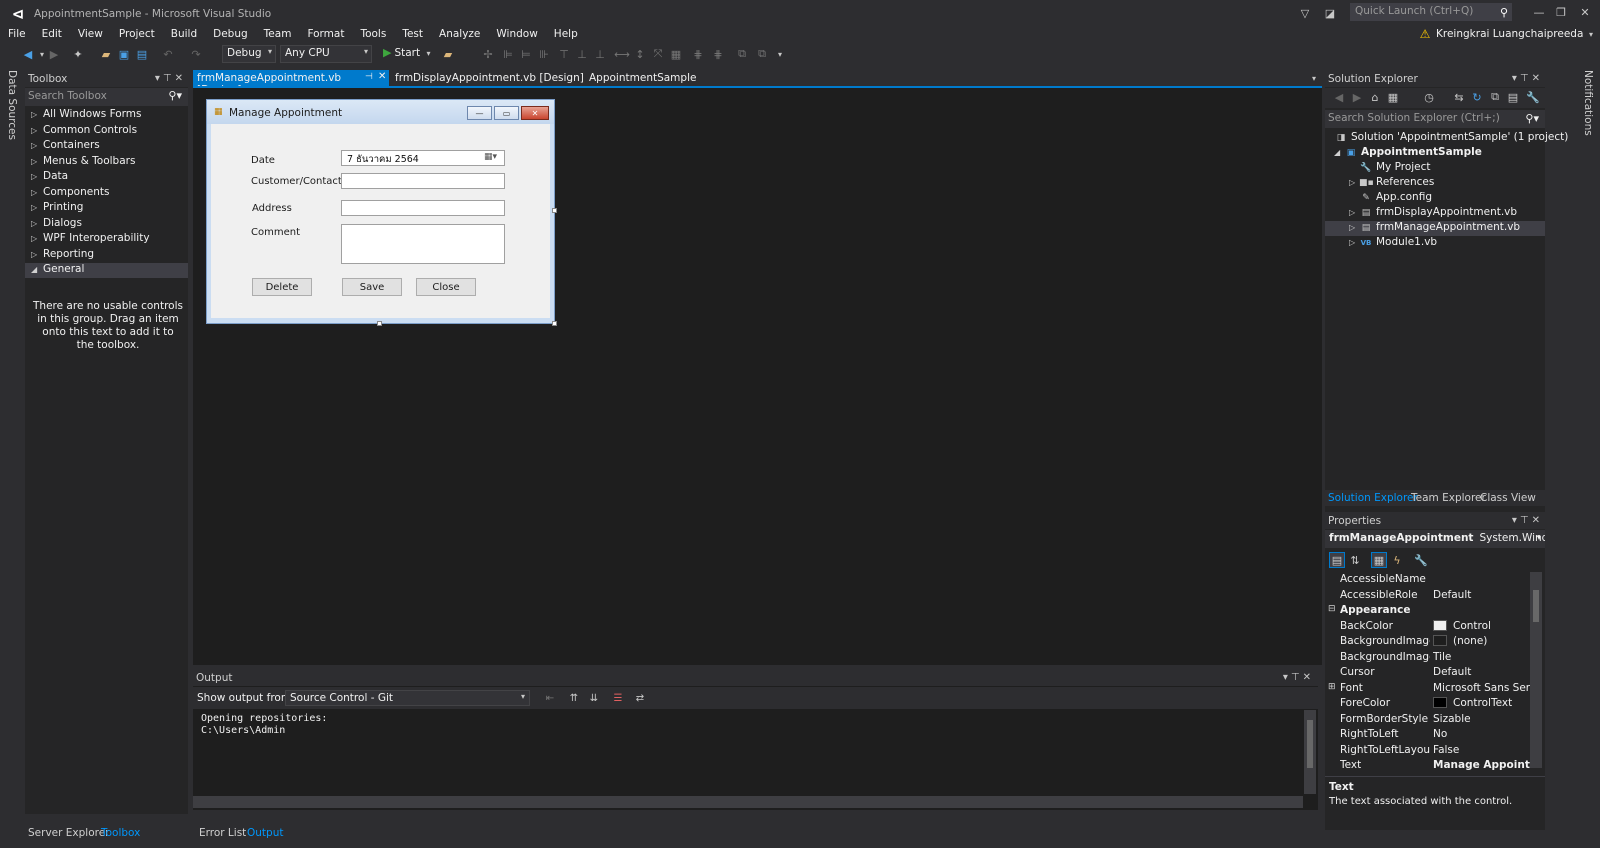 The image size is (1600, 848). What do you see at coordinates (137, 35) in the screenshot?
I see `menu-project: Project` at bounding box center [137, 35].